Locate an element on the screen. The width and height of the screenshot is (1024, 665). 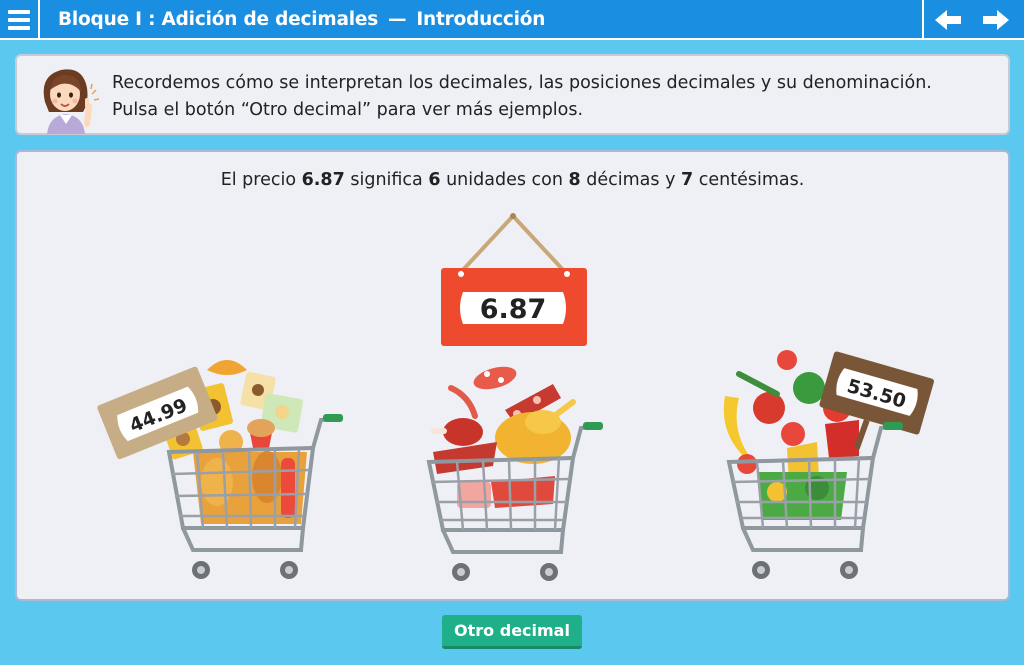
title-block: Bloque I : Adición de decimales is located at coordinates (218, 19).